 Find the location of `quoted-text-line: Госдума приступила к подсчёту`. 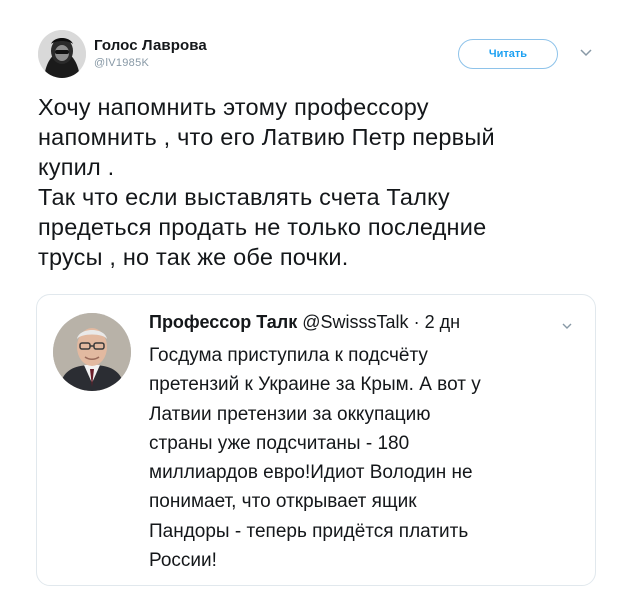

quoted-text-line: Госдума приступила к подсчёту is located at coordinates (288, 355).